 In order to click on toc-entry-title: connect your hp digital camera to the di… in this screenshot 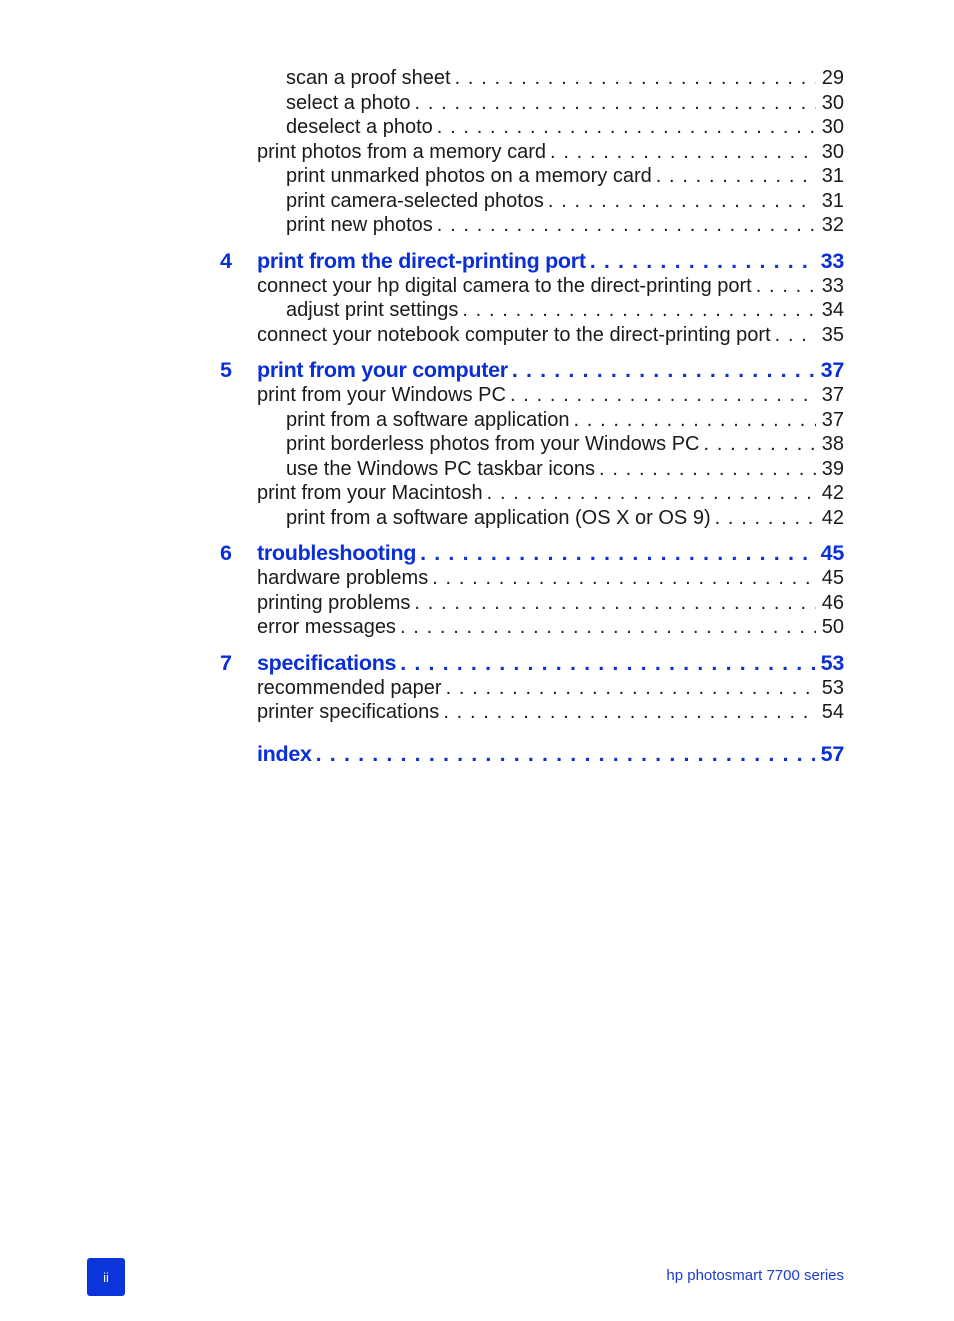, I will do `click(506, 285)`.